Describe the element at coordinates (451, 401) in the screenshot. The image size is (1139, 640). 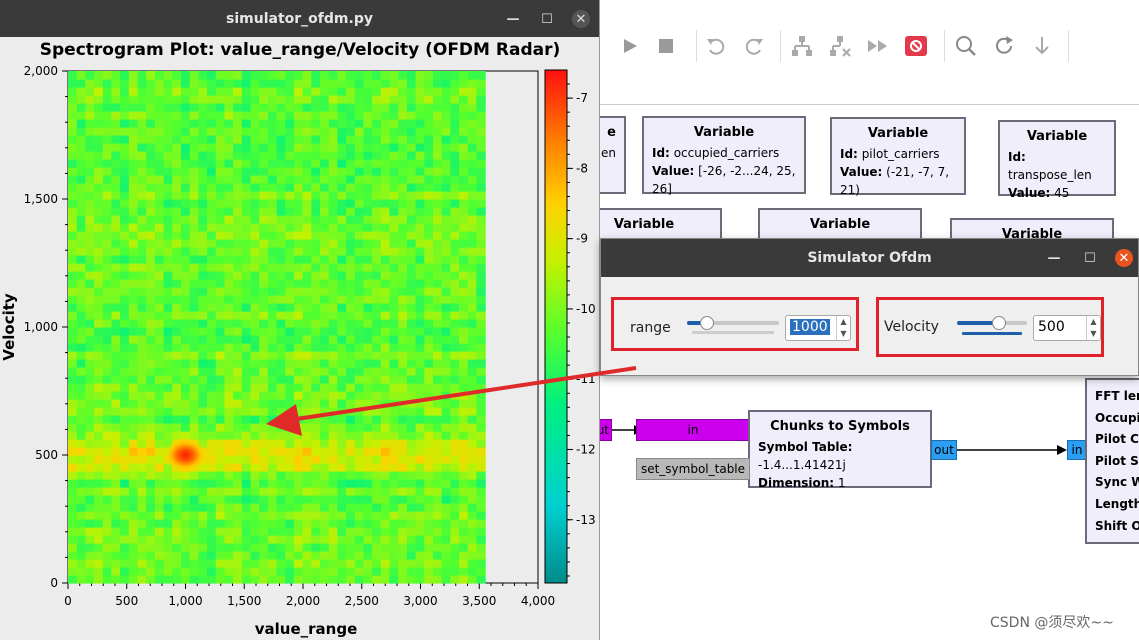
I see `annotation-arrow` at that location.